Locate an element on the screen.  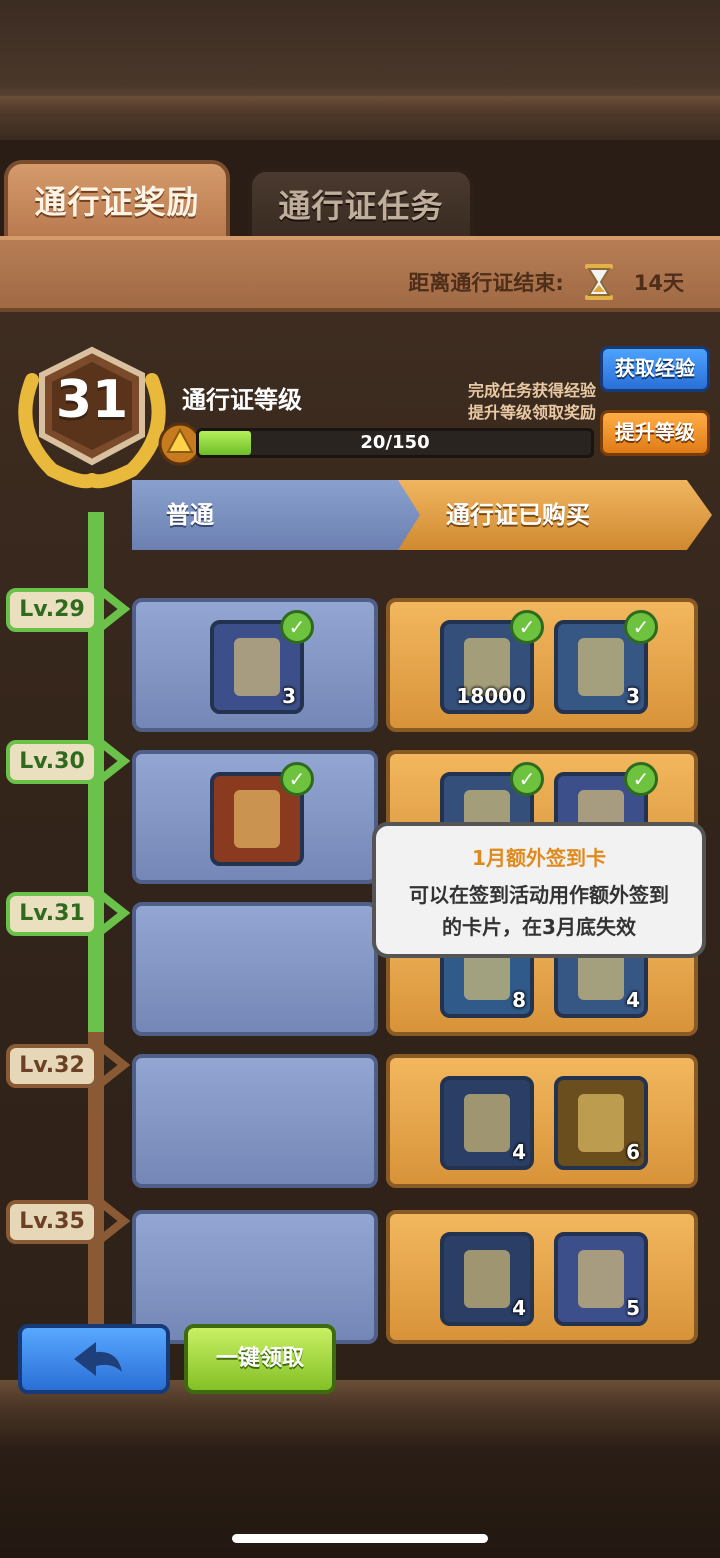
back-button is located at coordinates (94, 1359).